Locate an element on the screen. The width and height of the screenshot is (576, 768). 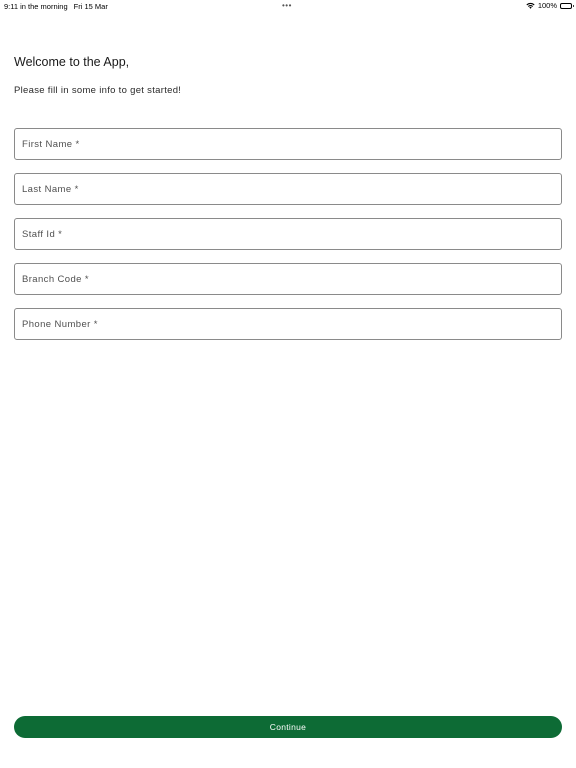
last-name-input is located at coordinates (288, 189).